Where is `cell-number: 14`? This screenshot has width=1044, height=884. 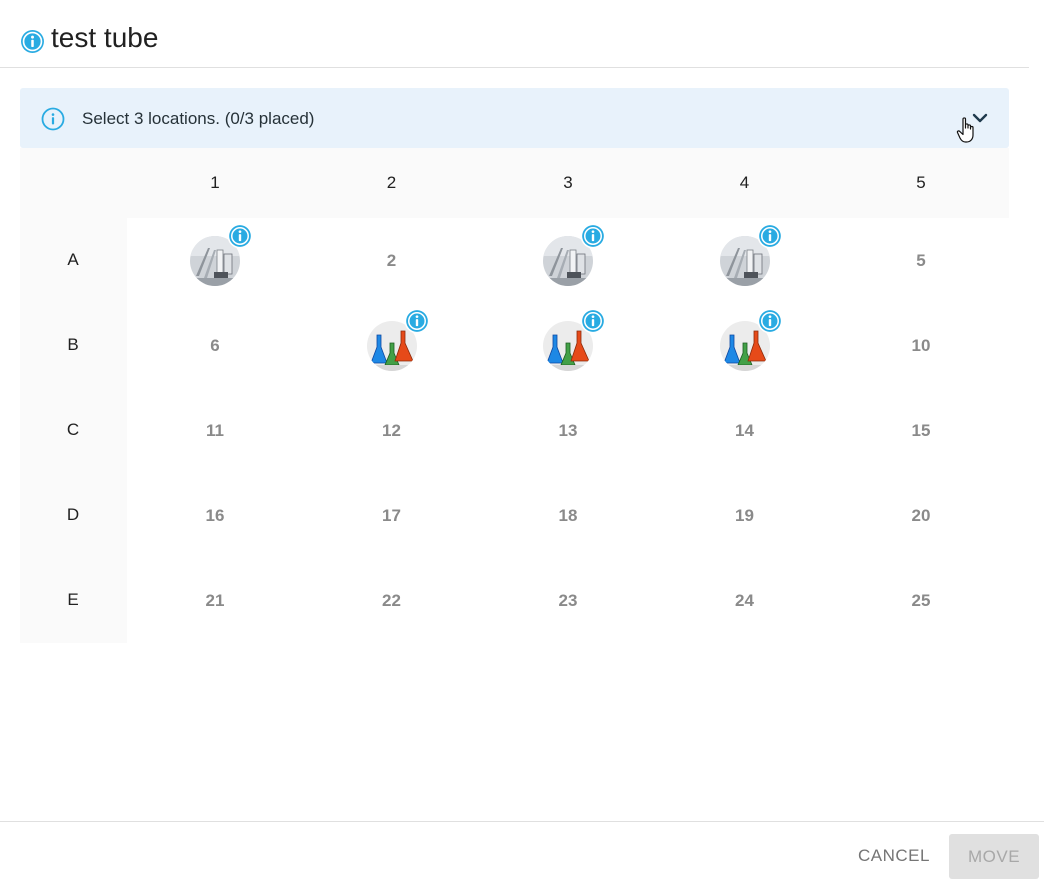
cell-number: 14 is located at coordinates (744, 430).